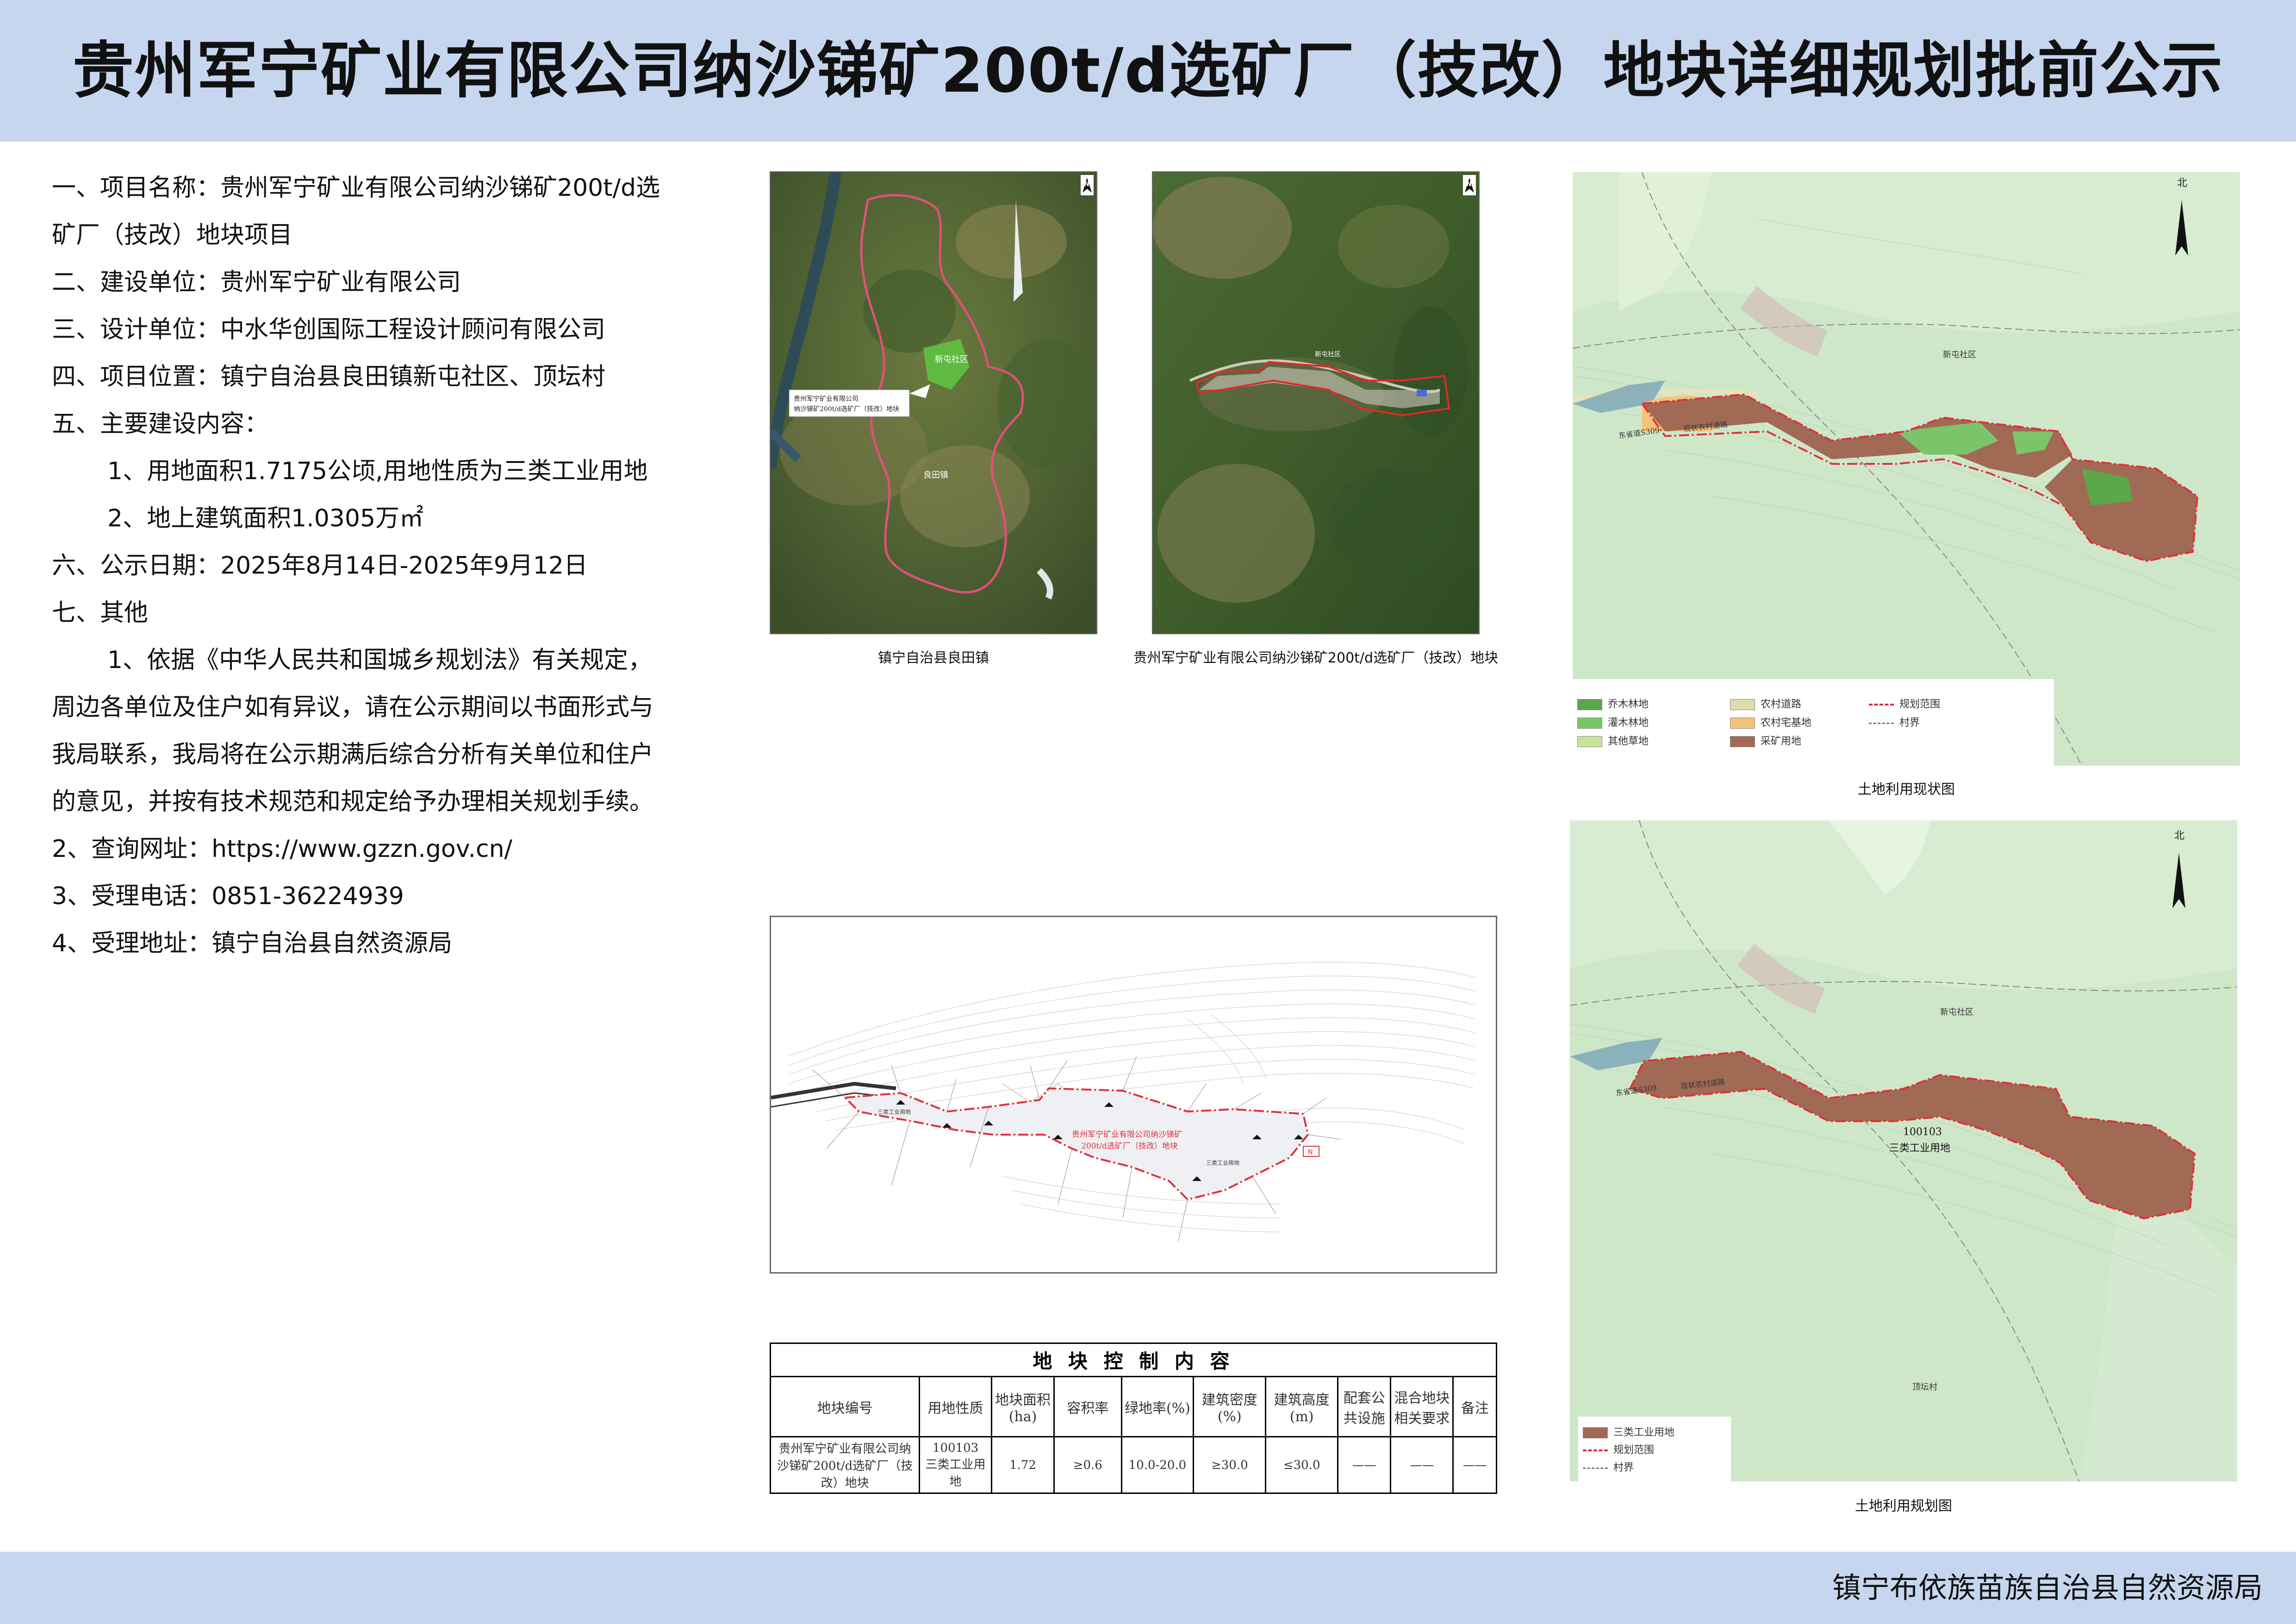 The height and width of the screenshot is (1624, 2296). Describe the element at coordinates (935, 475) in the screenshot. I see `sat1-label-liangtian: 良田镇` at that location.